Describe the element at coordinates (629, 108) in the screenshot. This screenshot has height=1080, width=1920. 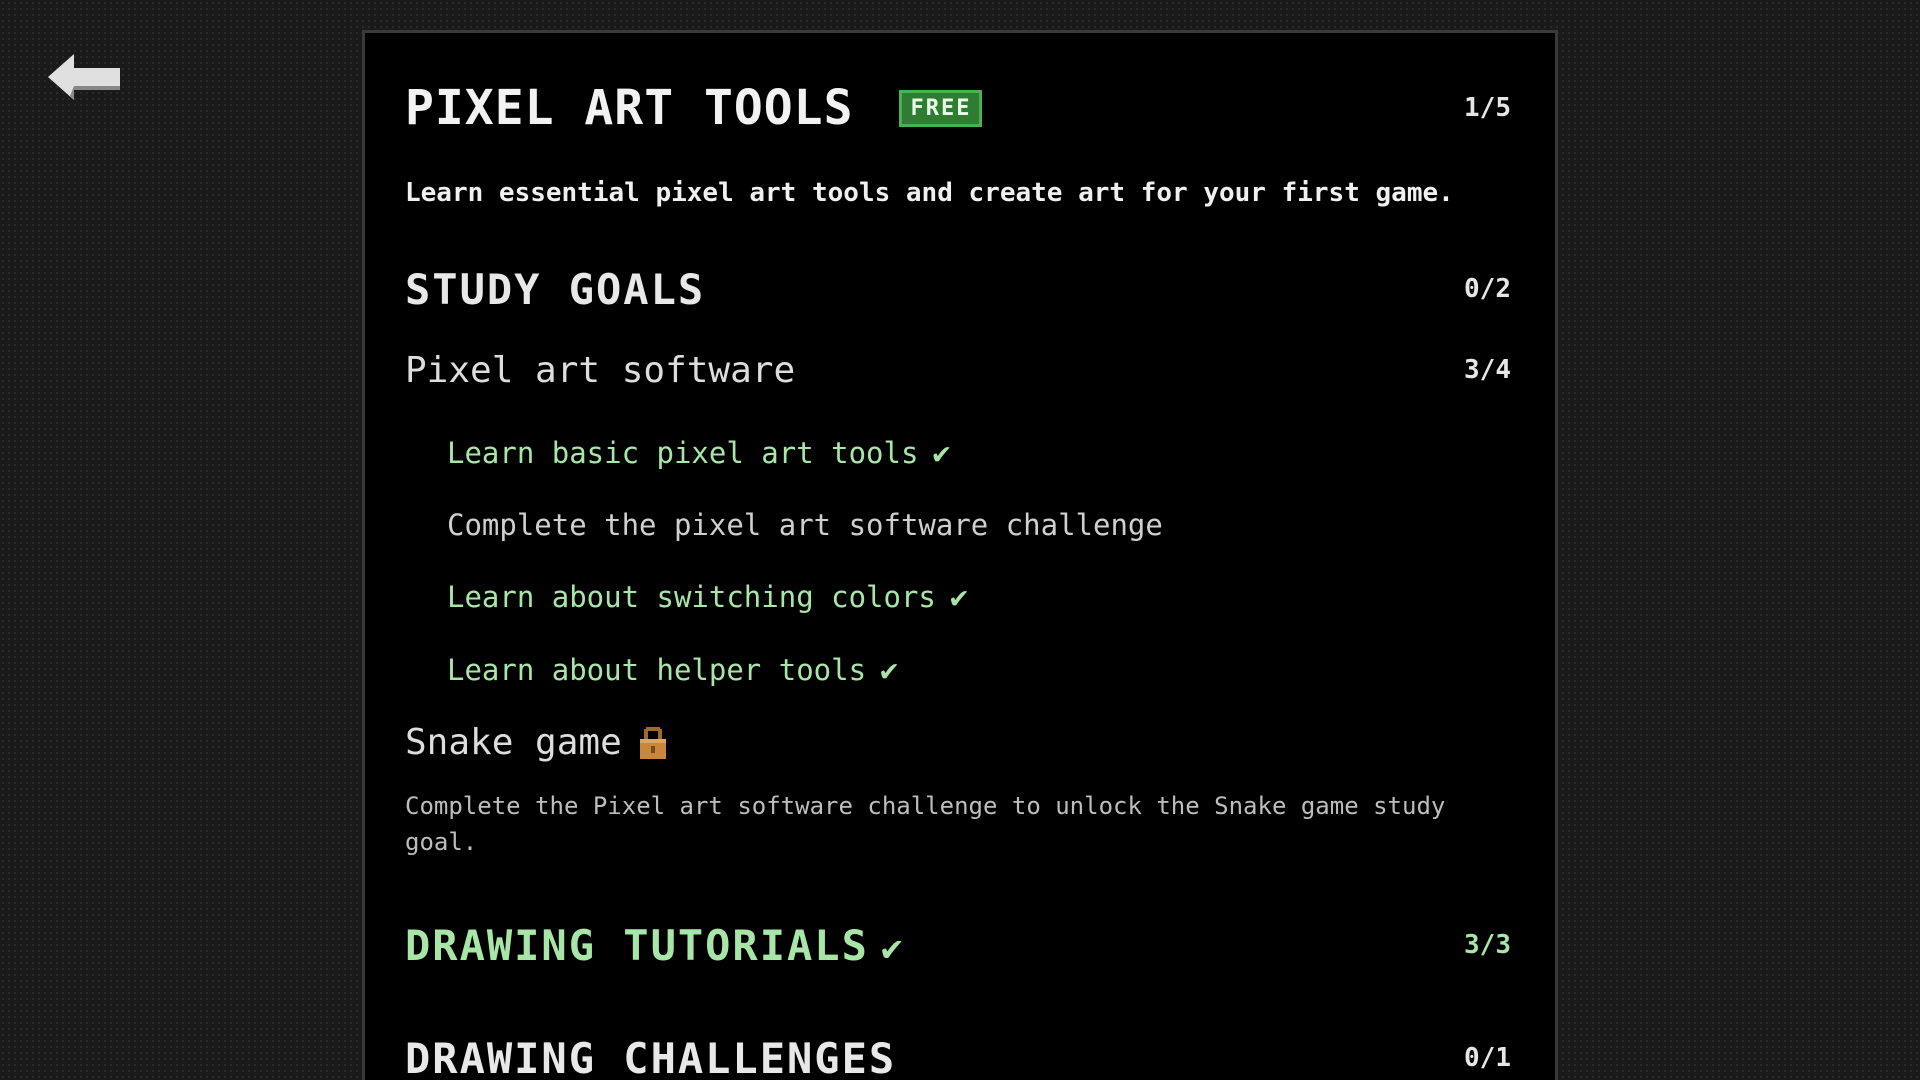
I see `course-title: PIXEL ART TOOLS` at that location.